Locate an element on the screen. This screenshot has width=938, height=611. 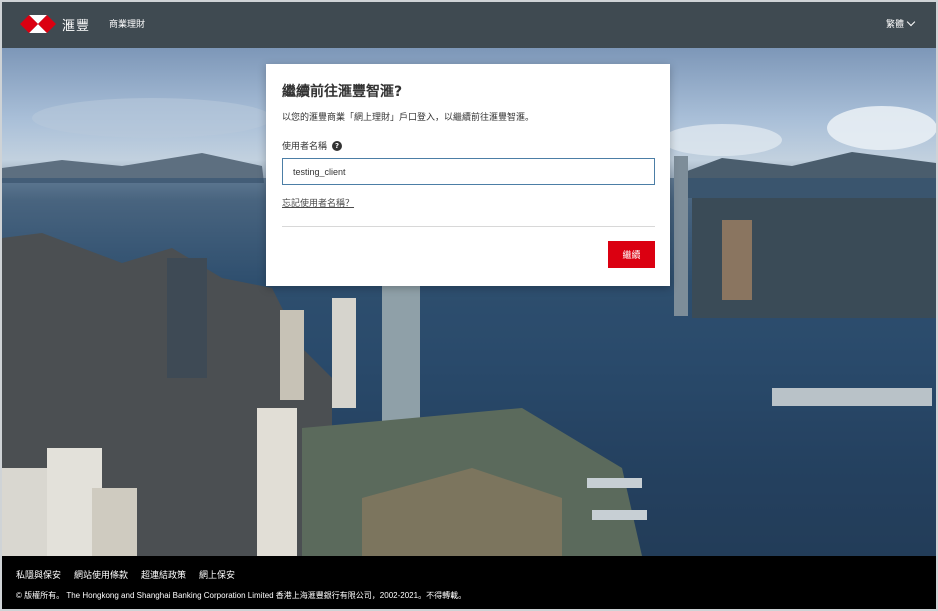
chevron-down-icon is located at coordinates (911, 22).